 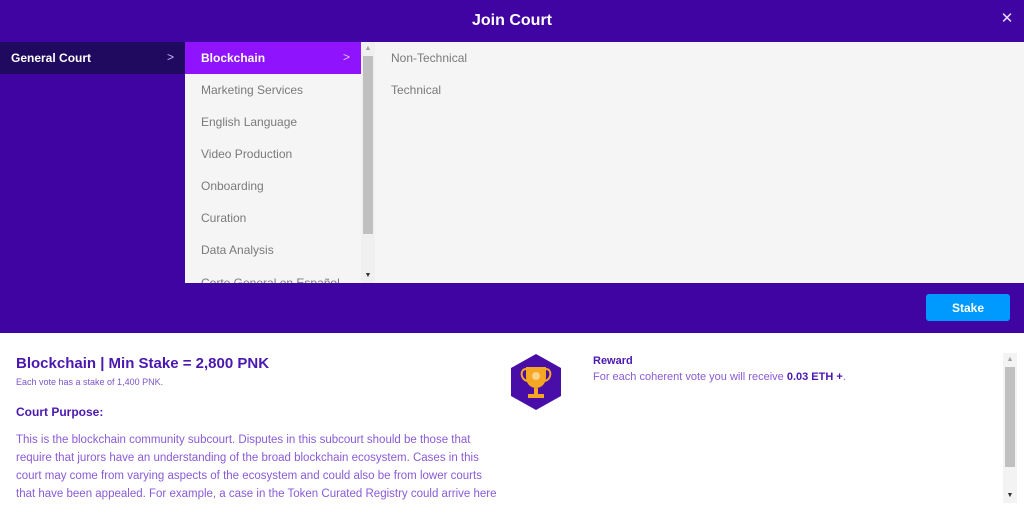 I want to click on cascader-item-label: Data Analysis, so click(x=237, y=250).